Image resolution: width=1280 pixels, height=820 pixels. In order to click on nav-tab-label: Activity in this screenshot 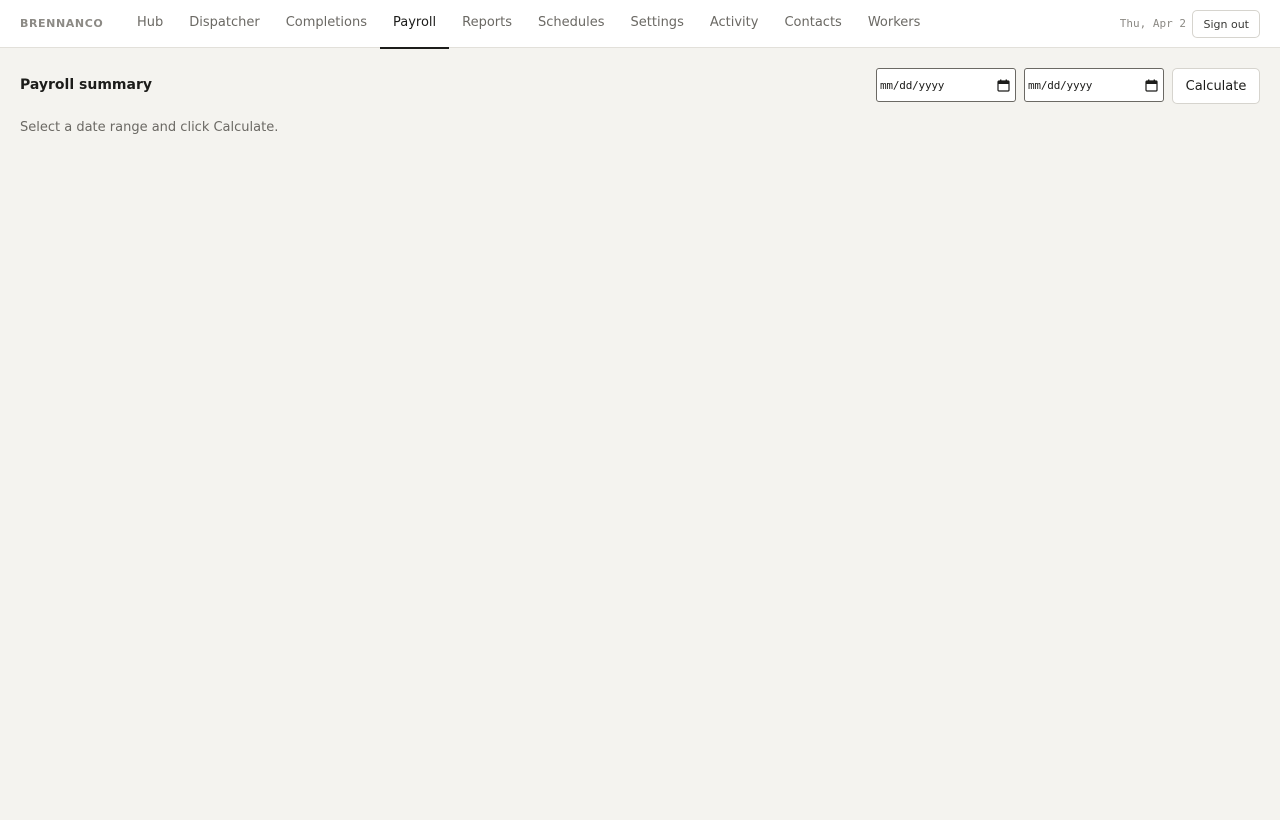, I will do `click(734, 22)`.